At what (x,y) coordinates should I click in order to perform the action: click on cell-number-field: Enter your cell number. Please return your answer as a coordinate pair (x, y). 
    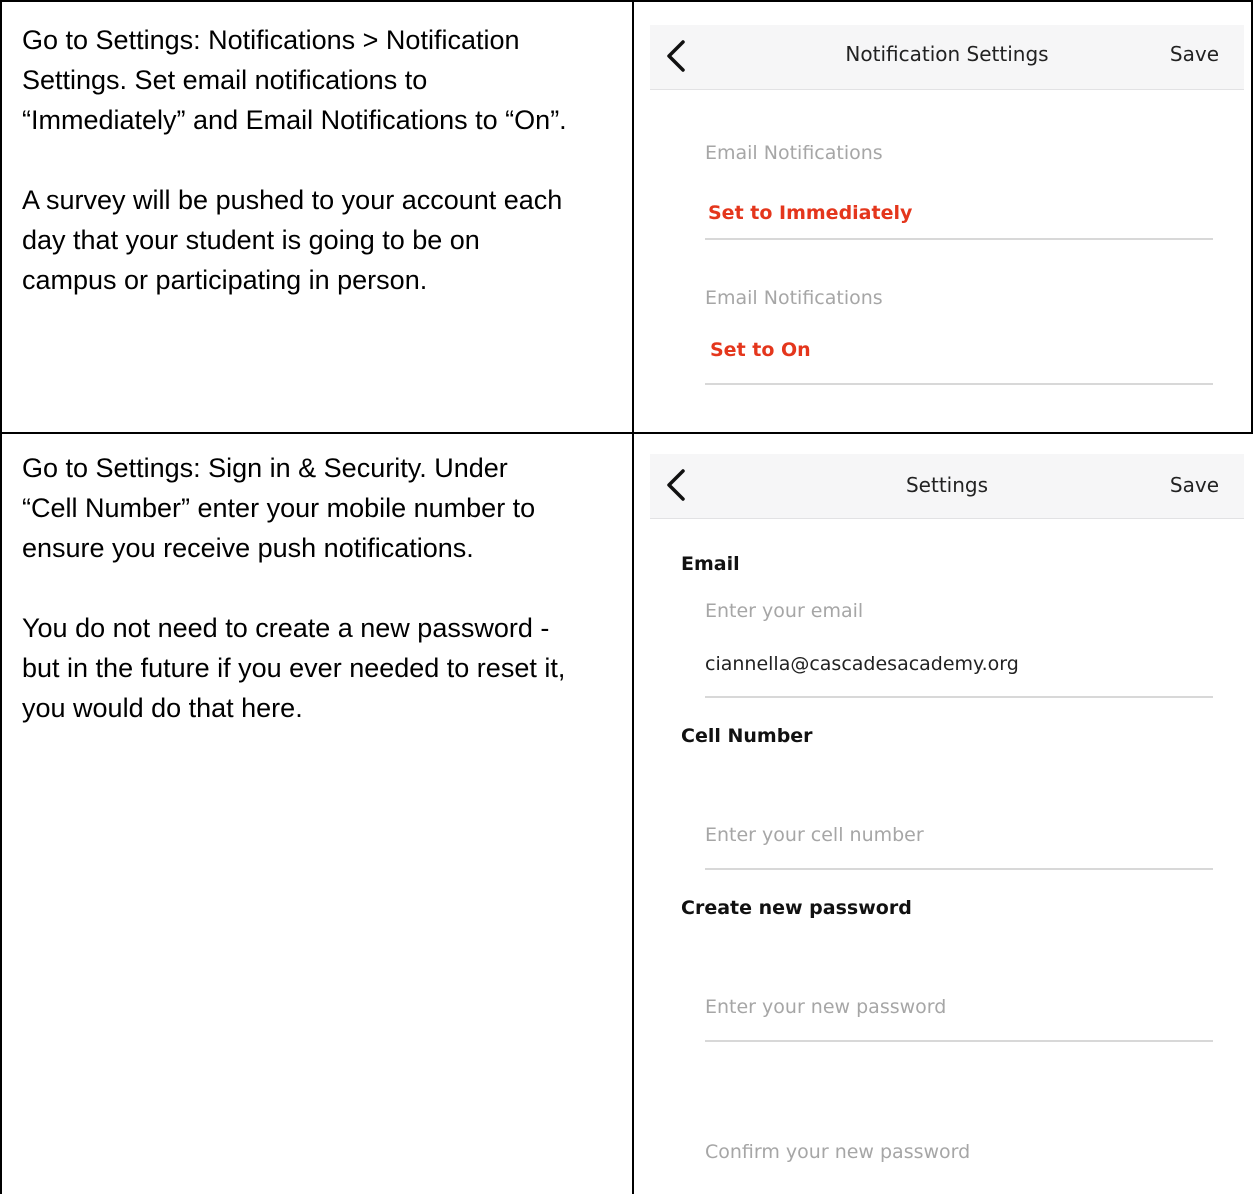
    Looking at the image, I should click on (814, 835).